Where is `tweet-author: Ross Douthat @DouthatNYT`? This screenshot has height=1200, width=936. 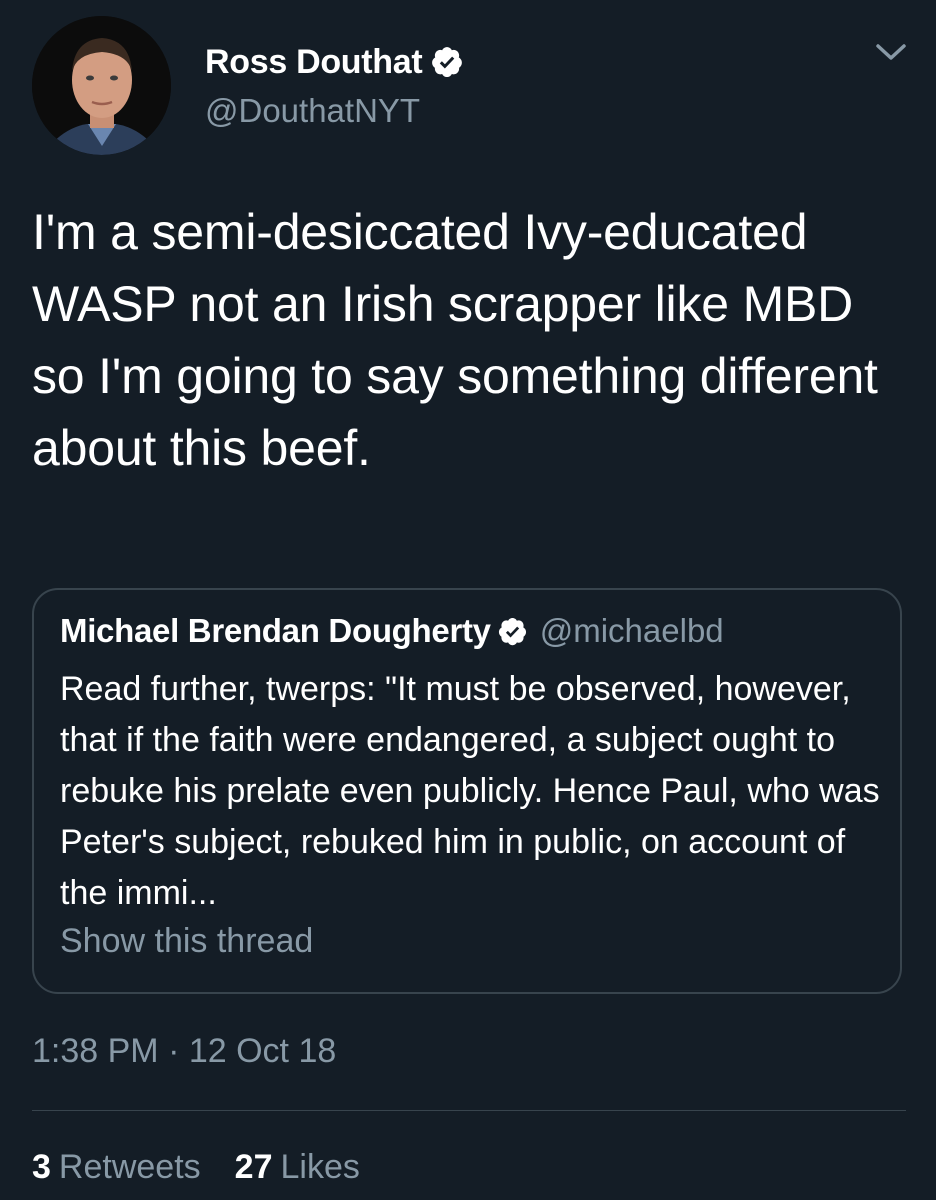
tweet-author: Ross Douthat @DouthatNYT is located at coordinates (334, 85).